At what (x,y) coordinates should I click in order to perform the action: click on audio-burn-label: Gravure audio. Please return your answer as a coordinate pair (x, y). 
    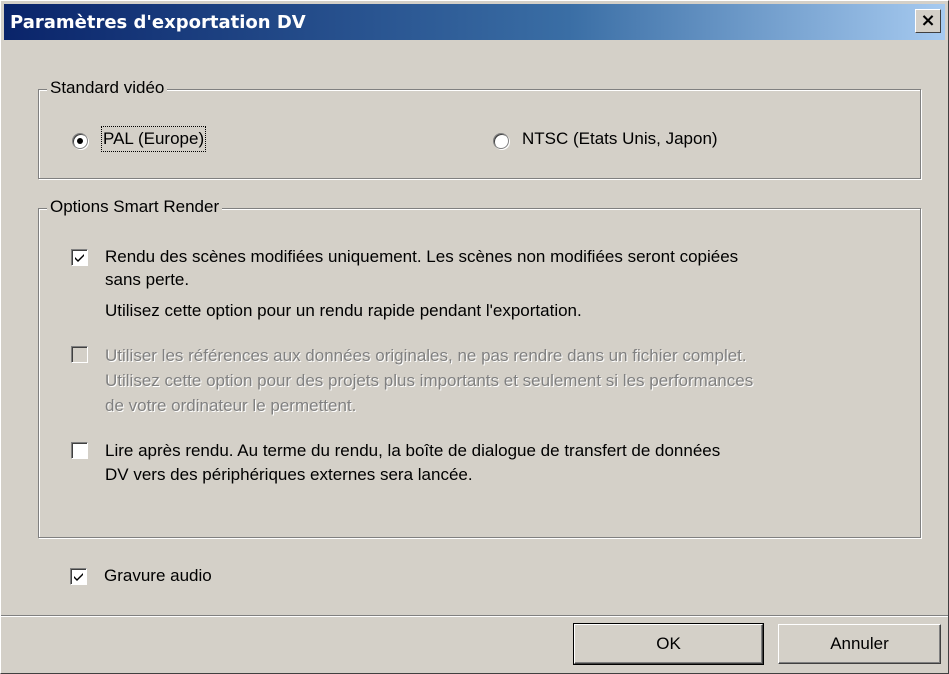
    Looking at the image, I should click on (158, 576).